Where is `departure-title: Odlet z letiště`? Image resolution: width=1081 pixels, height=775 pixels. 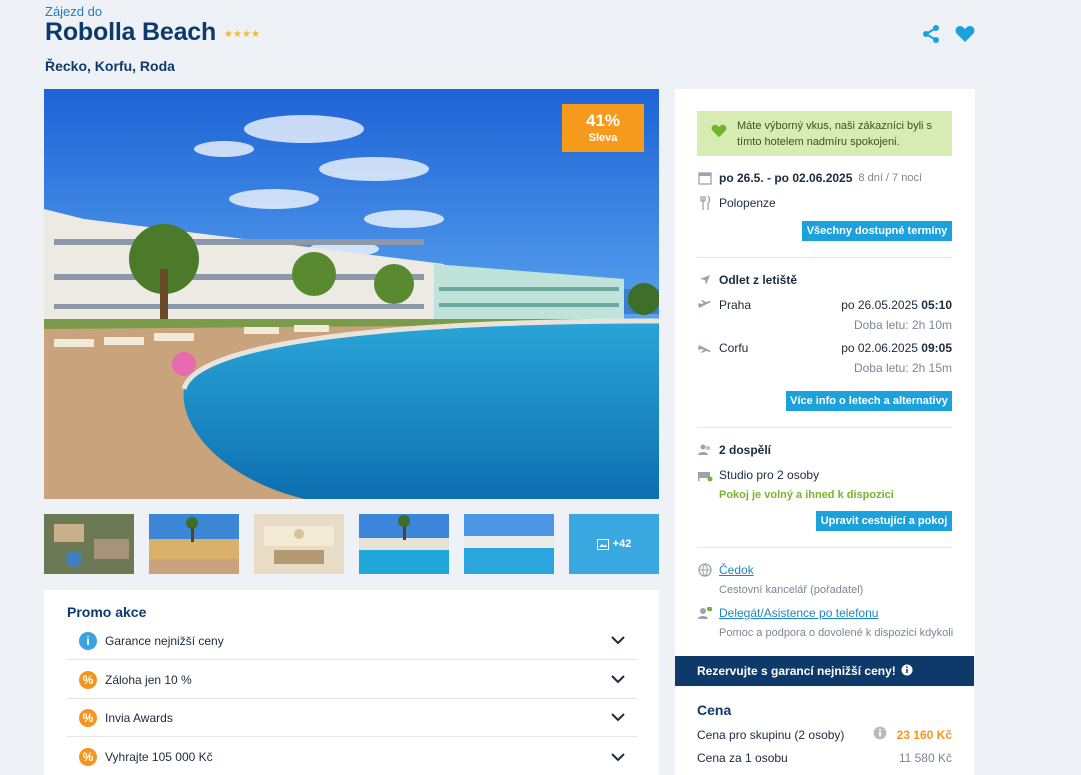 departure-title: Odlet z letiště is located at coordinates (758, 280).